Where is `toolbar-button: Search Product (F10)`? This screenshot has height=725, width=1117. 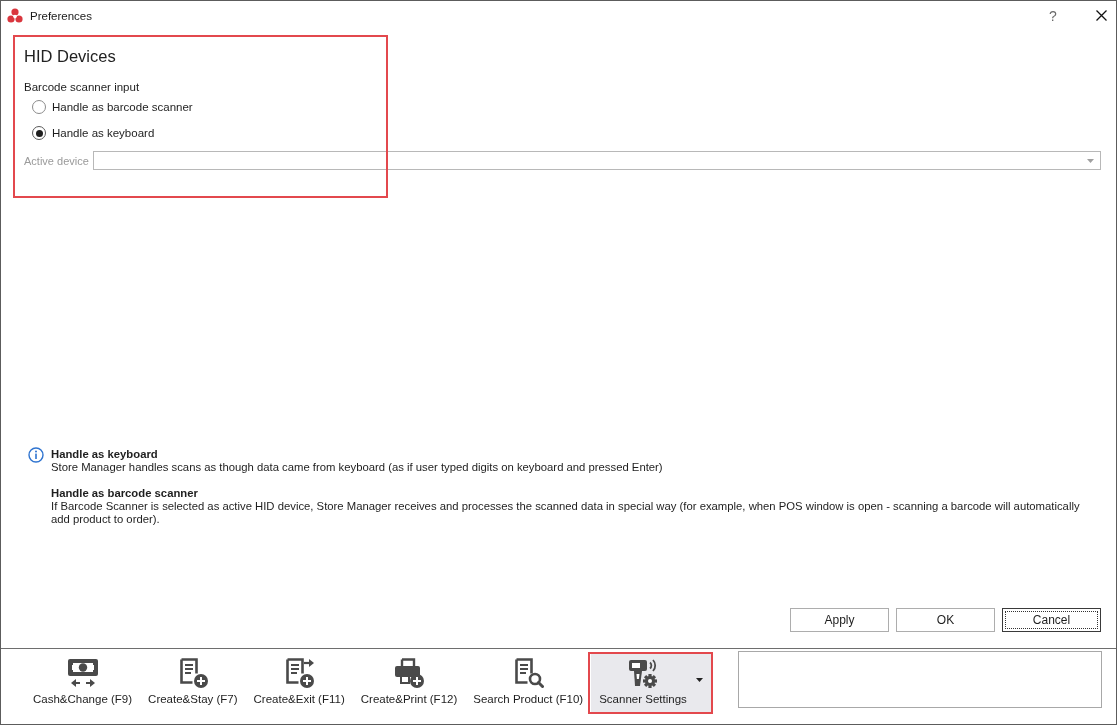 toolbar-button: Search Product (F10) is located at coordinates (528, 683).